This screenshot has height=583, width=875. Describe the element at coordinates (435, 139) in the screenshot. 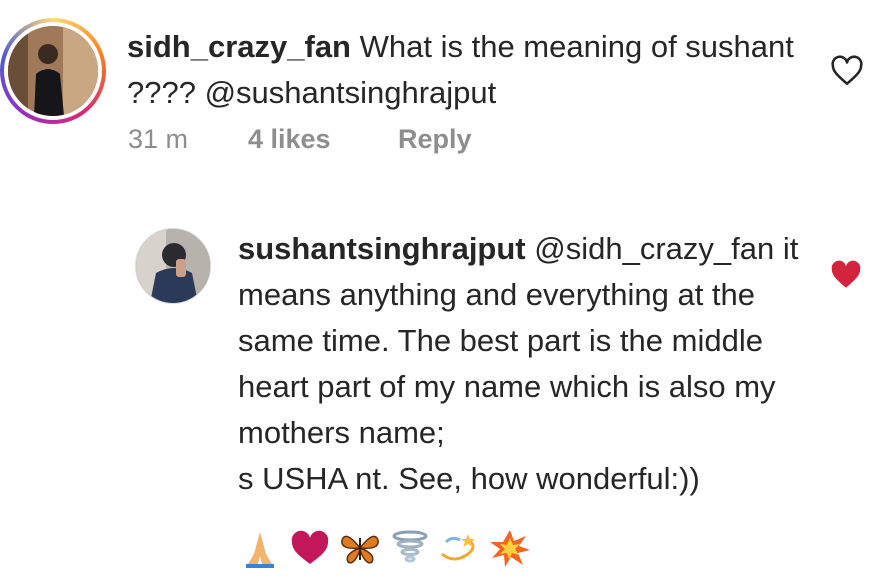

I see `reply-button: Reply` at that location.